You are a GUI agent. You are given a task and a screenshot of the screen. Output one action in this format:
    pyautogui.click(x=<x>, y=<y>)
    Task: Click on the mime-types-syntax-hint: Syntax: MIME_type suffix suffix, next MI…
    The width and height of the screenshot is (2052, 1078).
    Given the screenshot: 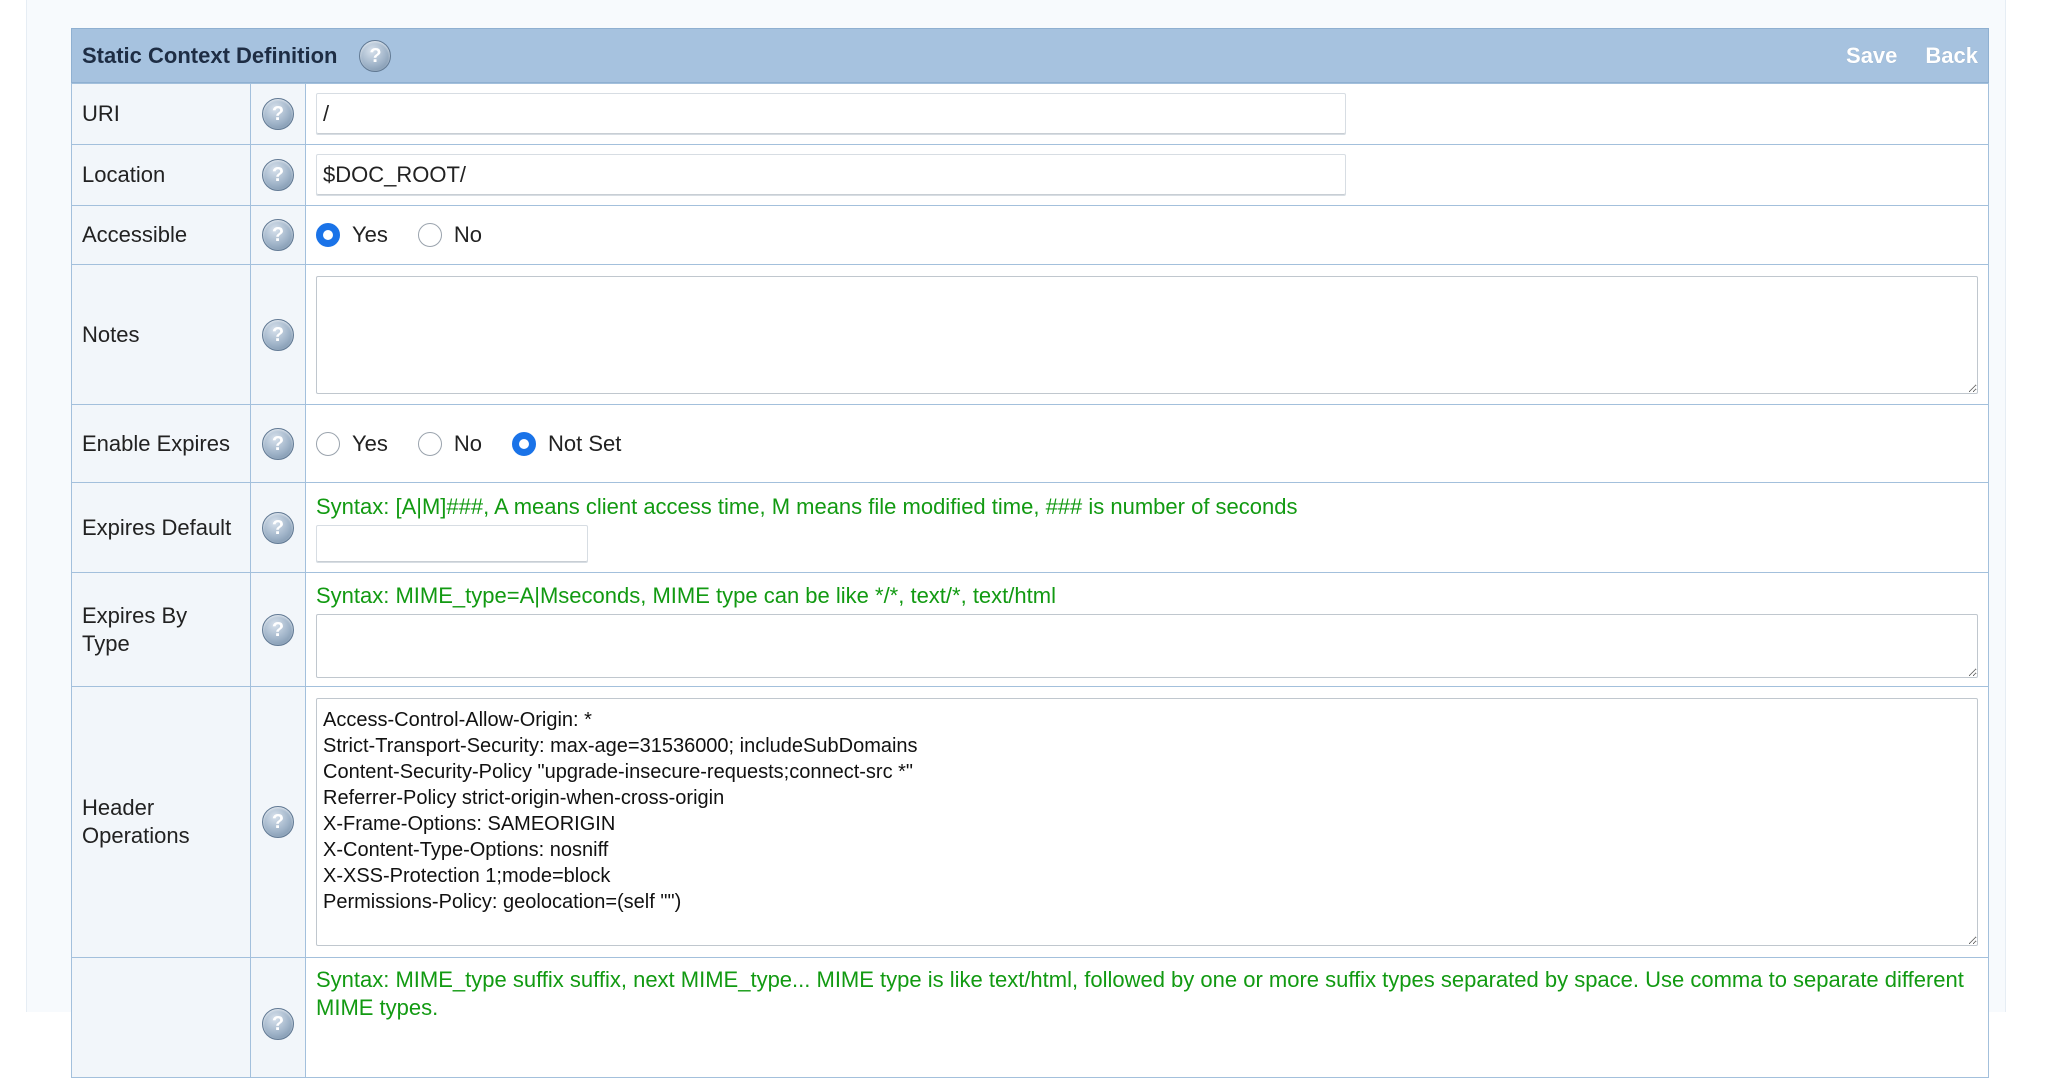 What is the action you would take?
    pyautogui.click(x=1140, y=993)
    